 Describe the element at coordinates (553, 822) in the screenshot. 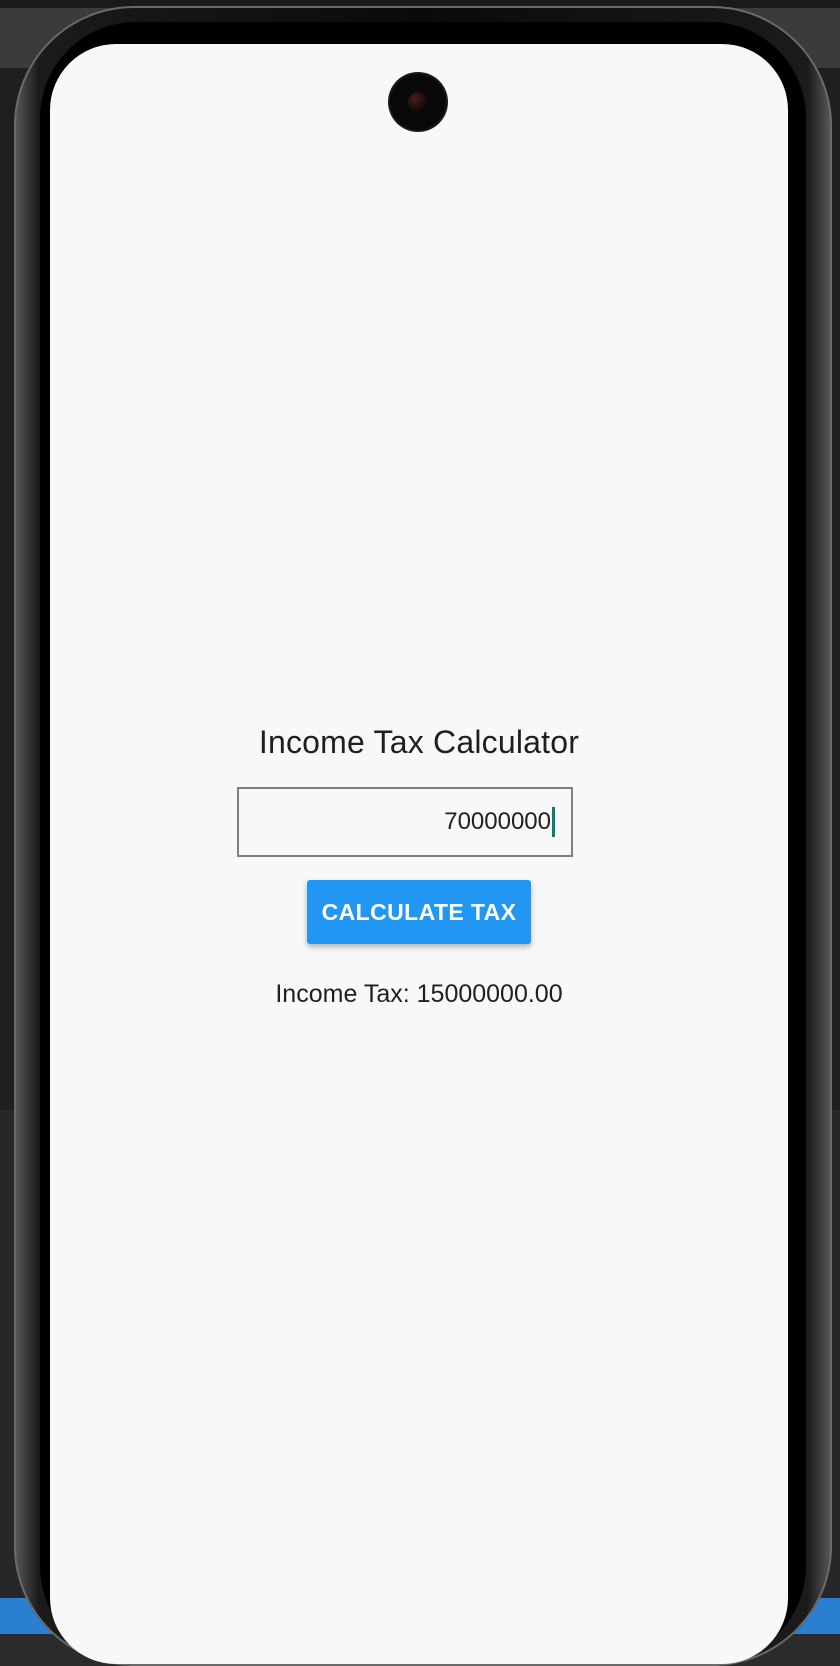

I see `text-caret` at that location.